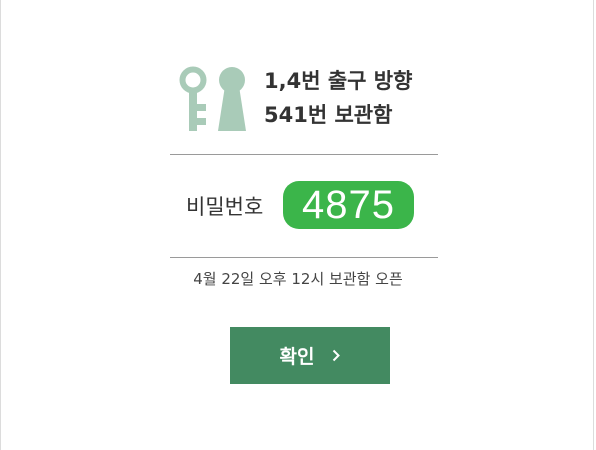 Image resolution: width=596 pixels, height=450 pixels. Describe the element at coordinates (337, 355) in the screenshot. I see `chevron-right-icon` at that location.